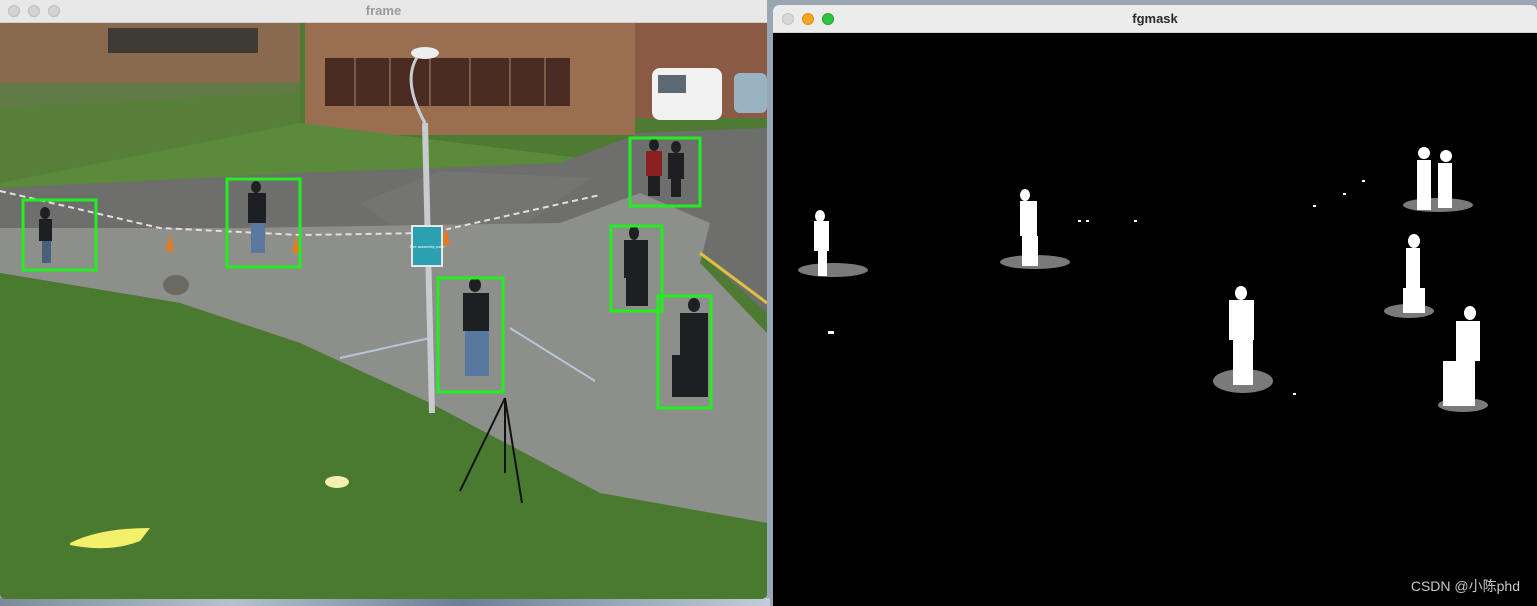  I want to click on fgmask-titlebar: fgmask, so click(1155, 19).